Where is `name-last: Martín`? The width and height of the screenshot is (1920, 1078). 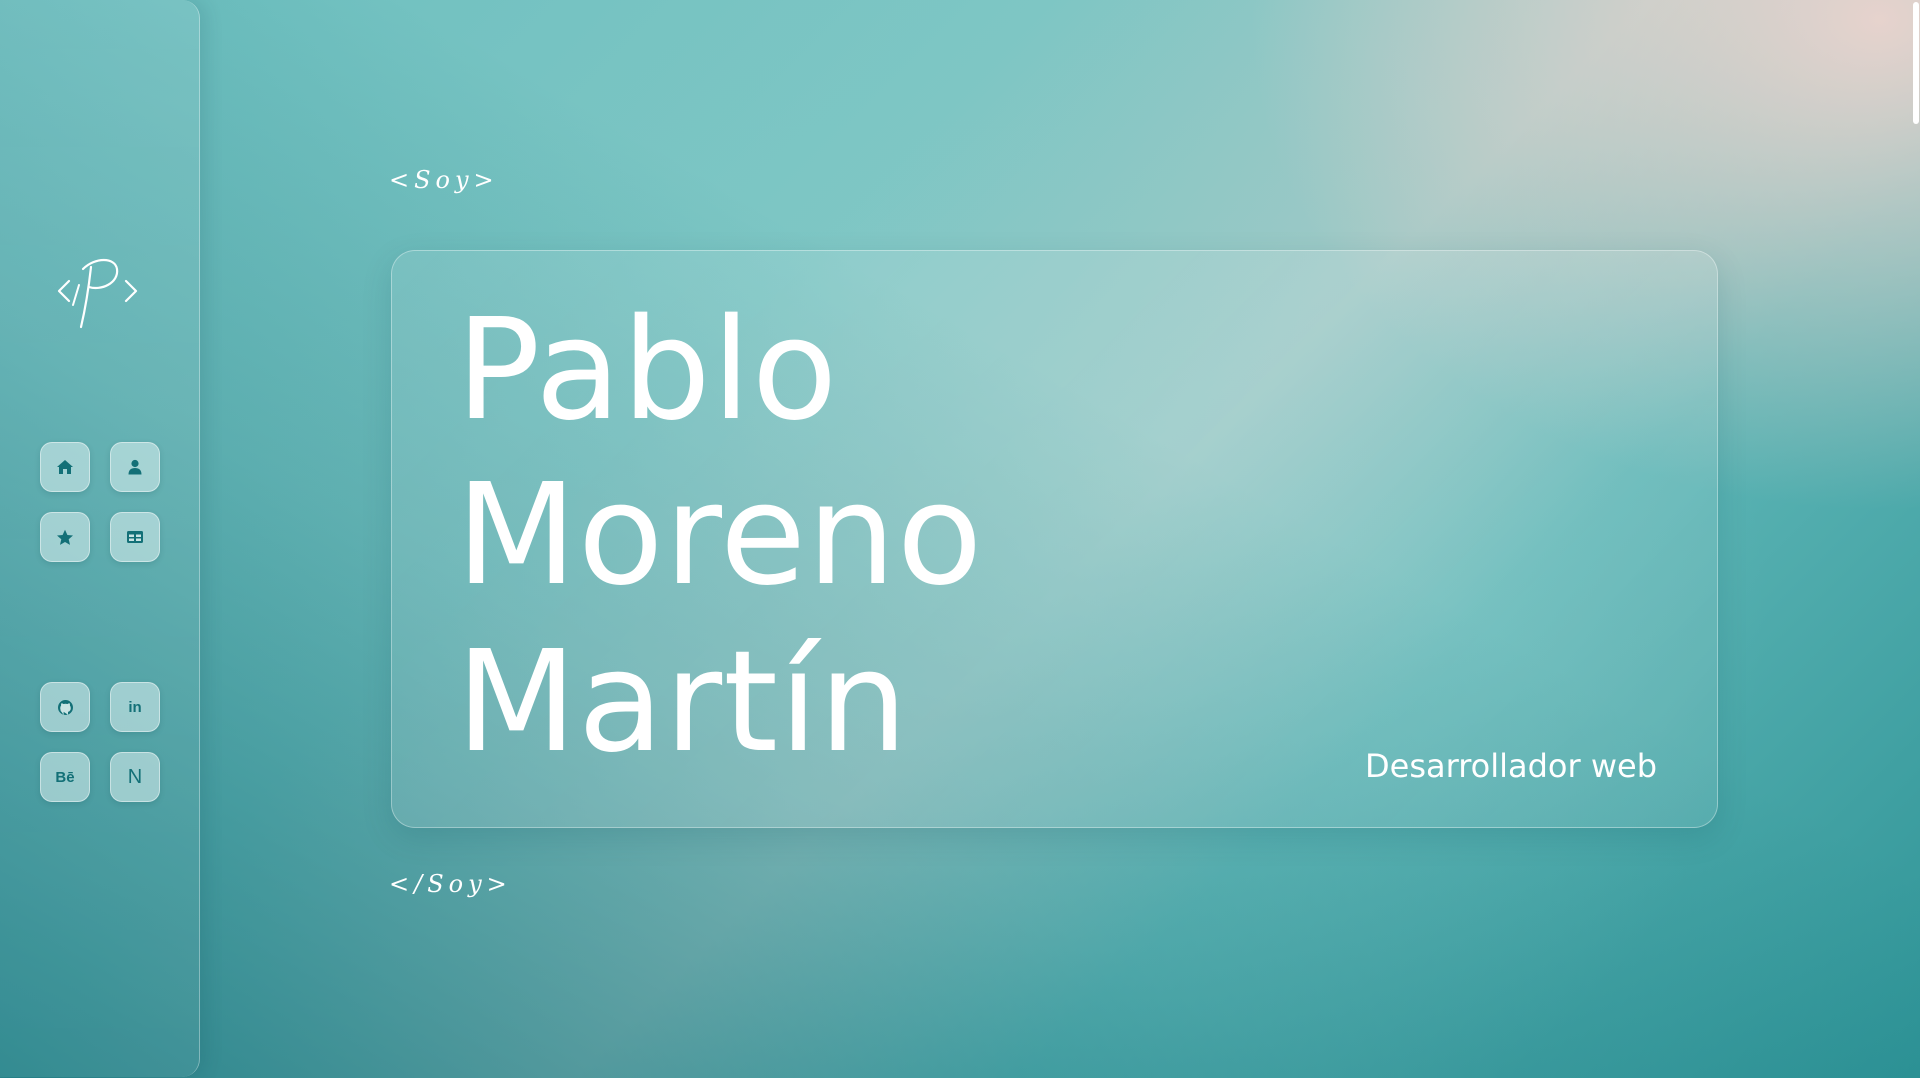
name-last: Martín is located at coordinates (682, 702).